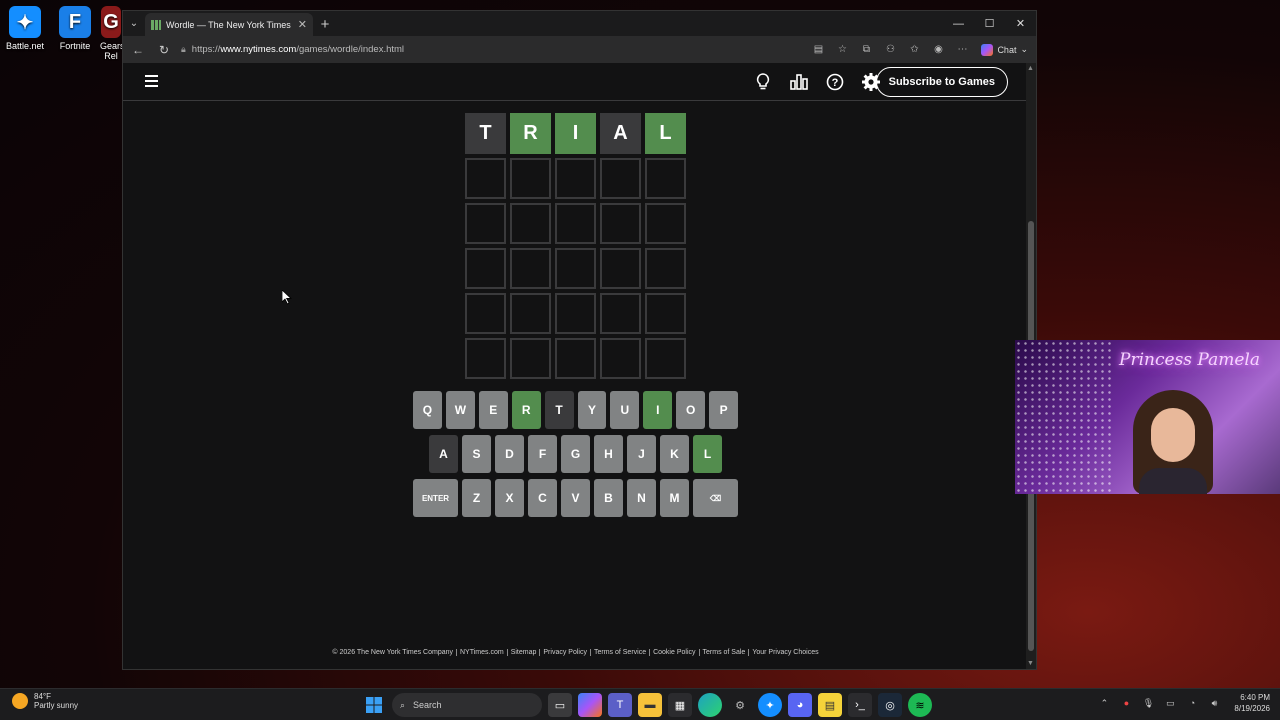 The height and width of the screenshot is (720, 1280). I want to click on favorite-star-icon: ☆, so click(842, 50).